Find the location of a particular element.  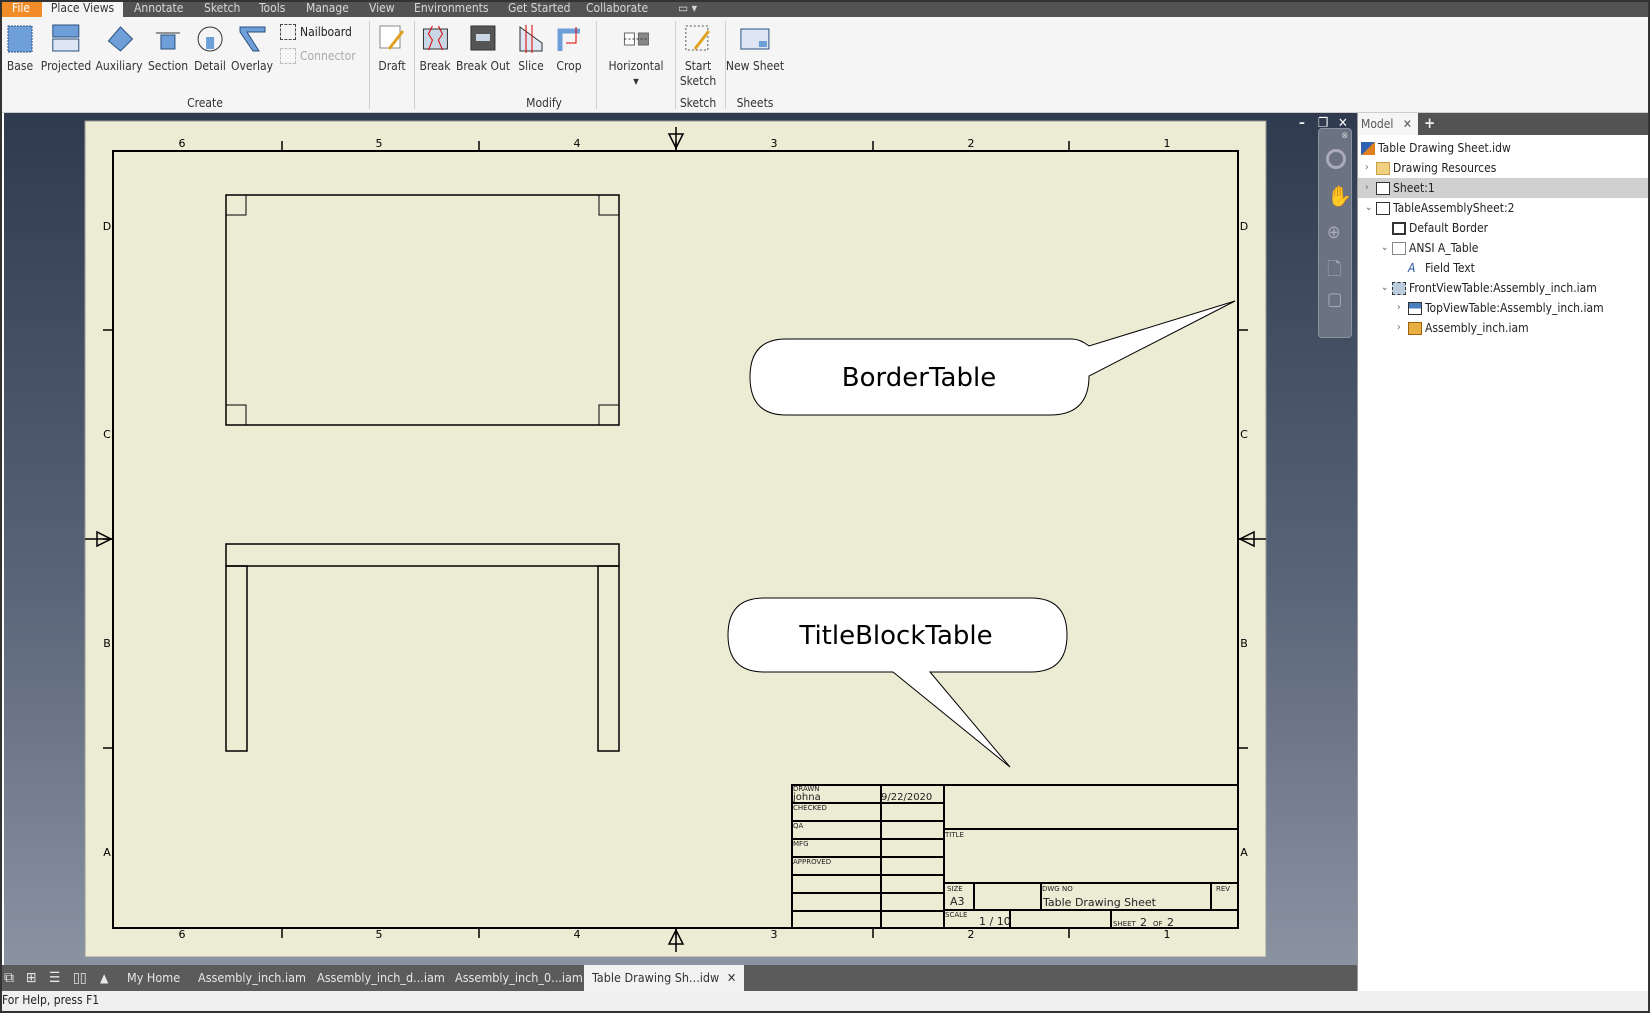

sheet-total: 2 is located at coordinates (1170, 922).